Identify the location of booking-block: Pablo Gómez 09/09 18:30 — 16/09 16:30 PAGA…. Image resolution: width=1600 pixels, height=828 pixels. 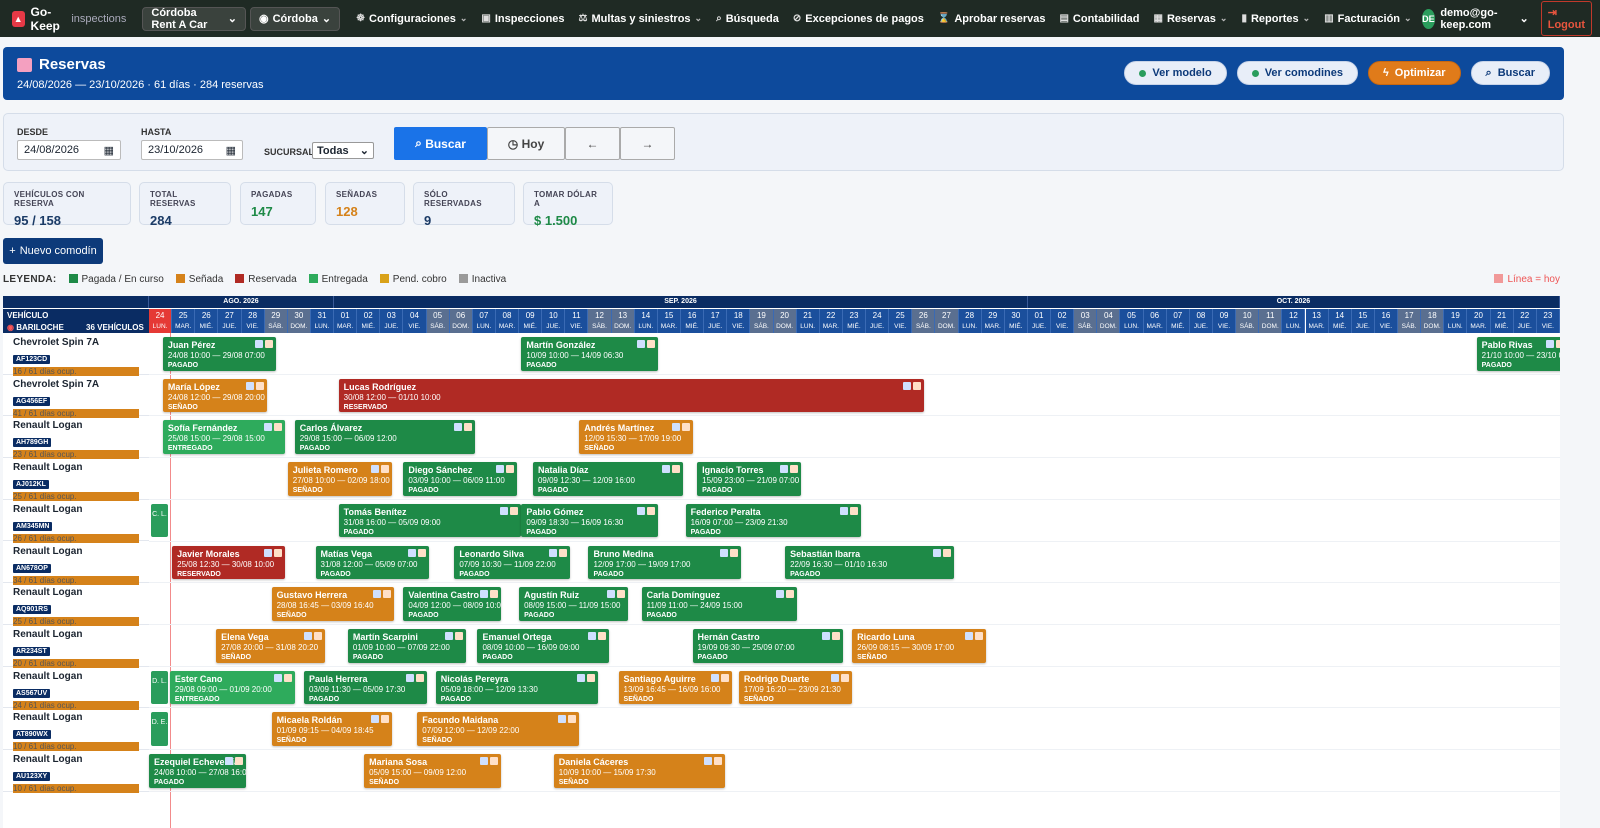
(589, 520).